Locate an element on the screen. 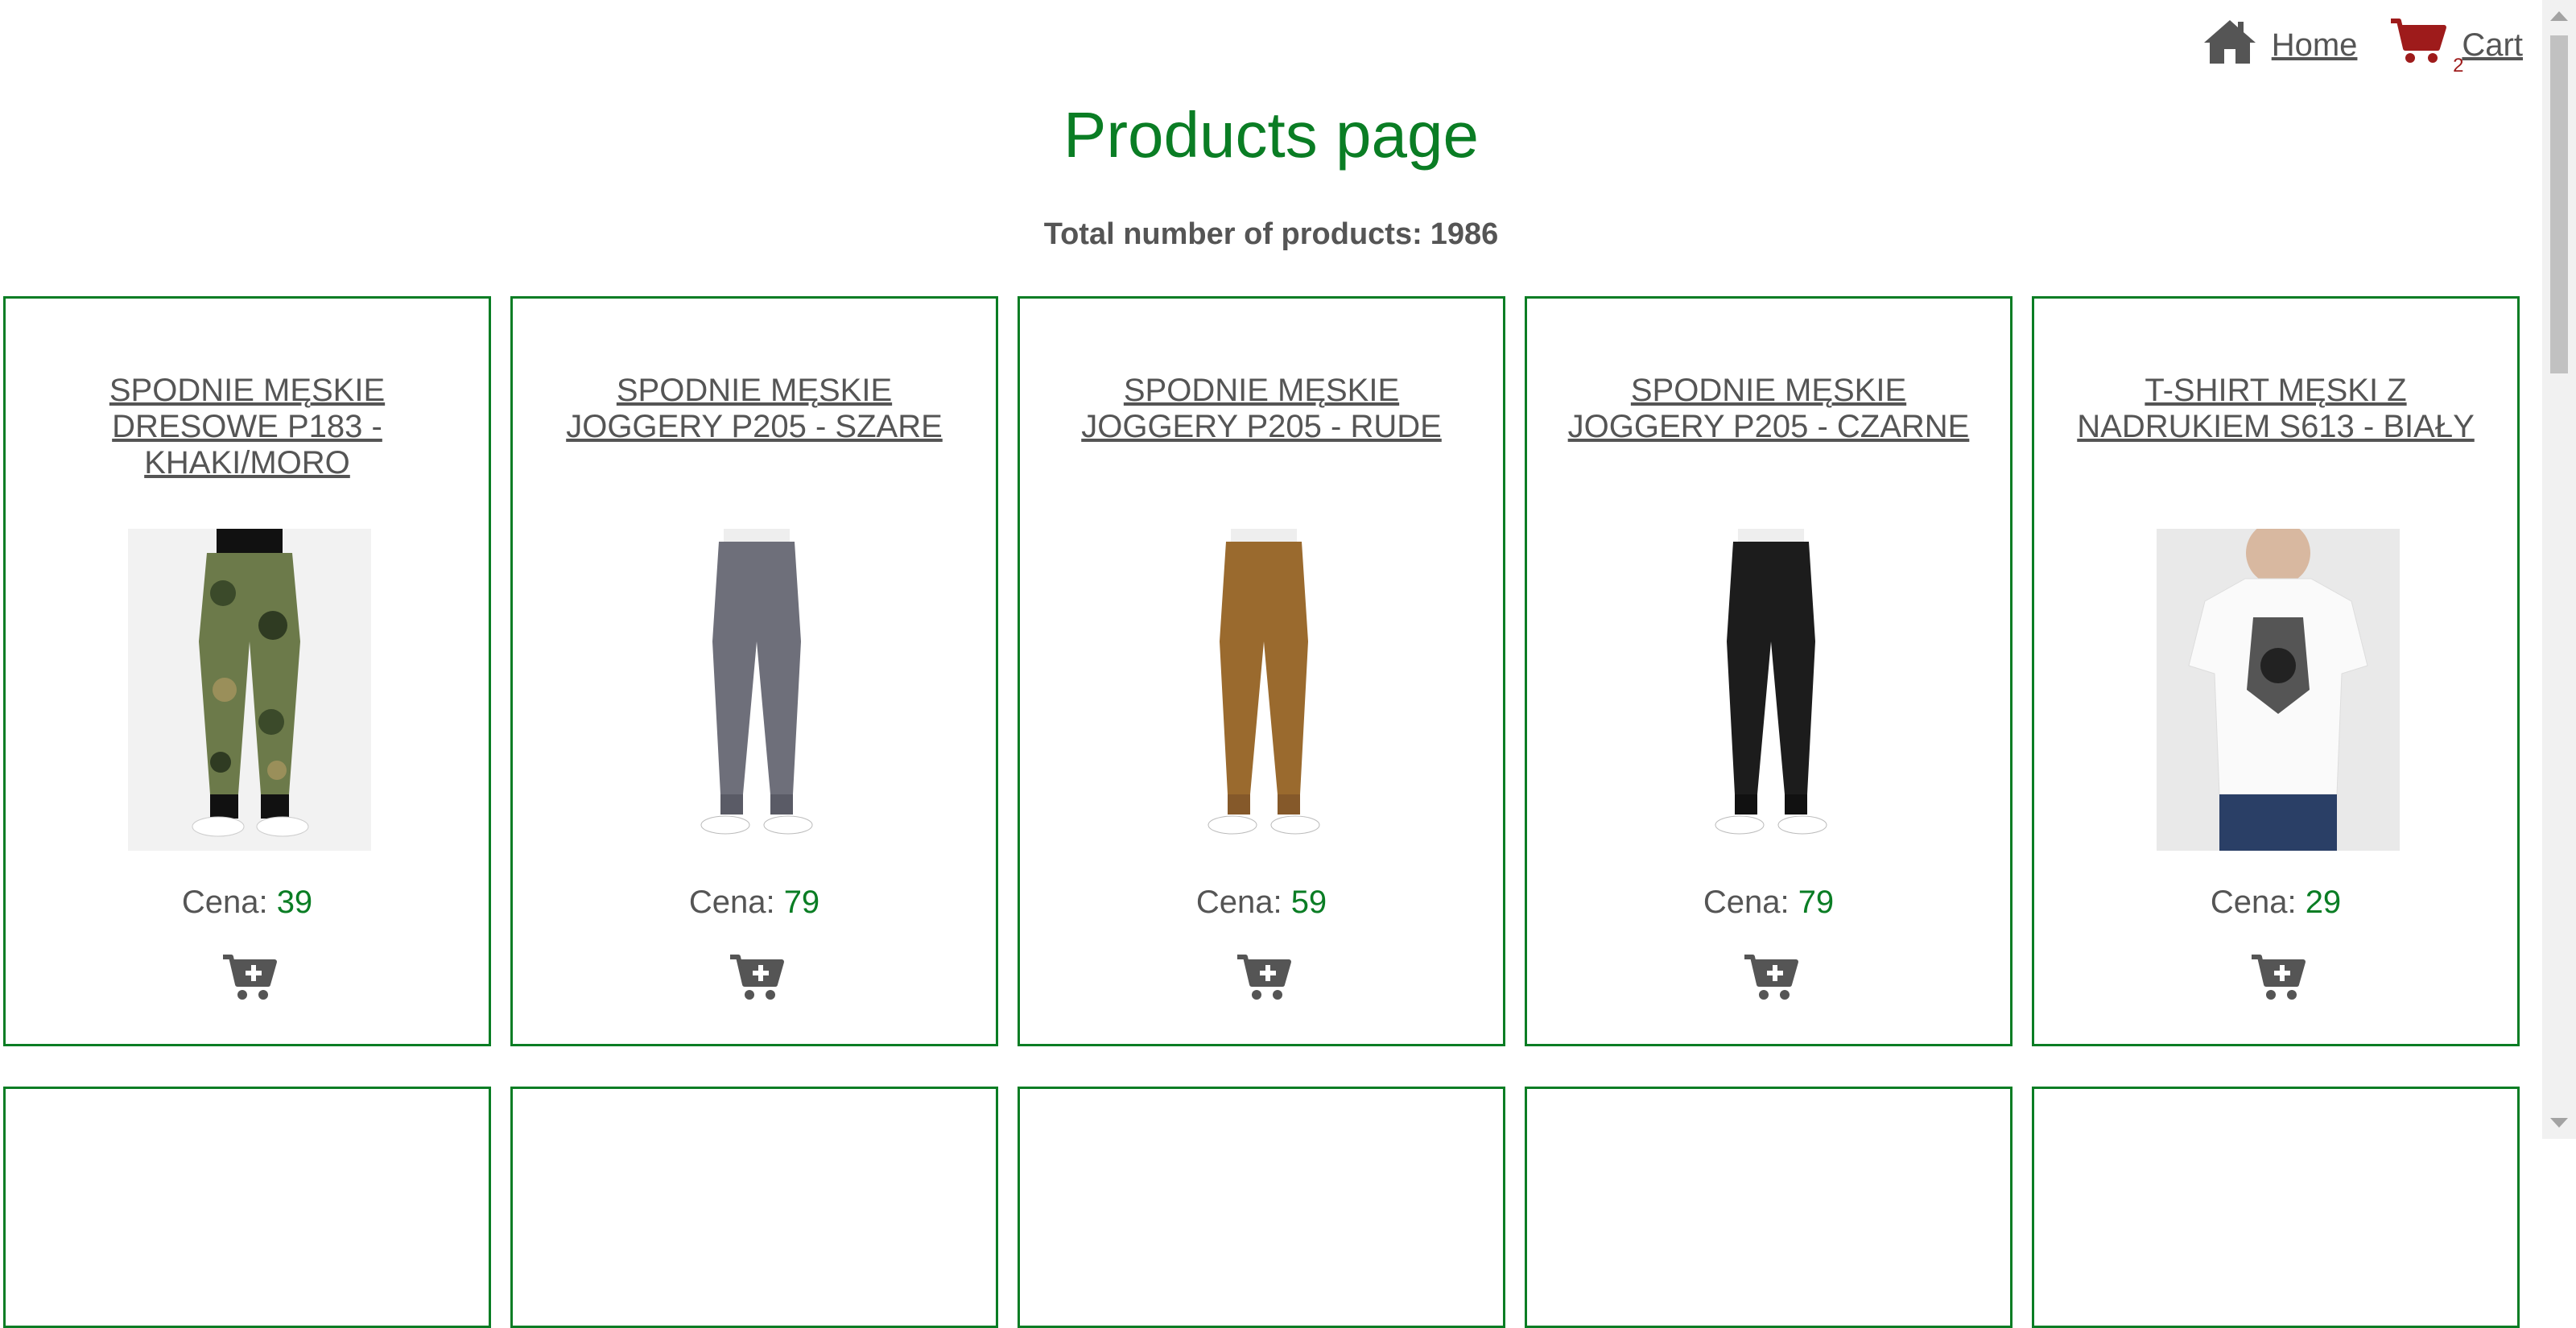  product-price: Cena: 59 is located at coordinates (1261, 903).